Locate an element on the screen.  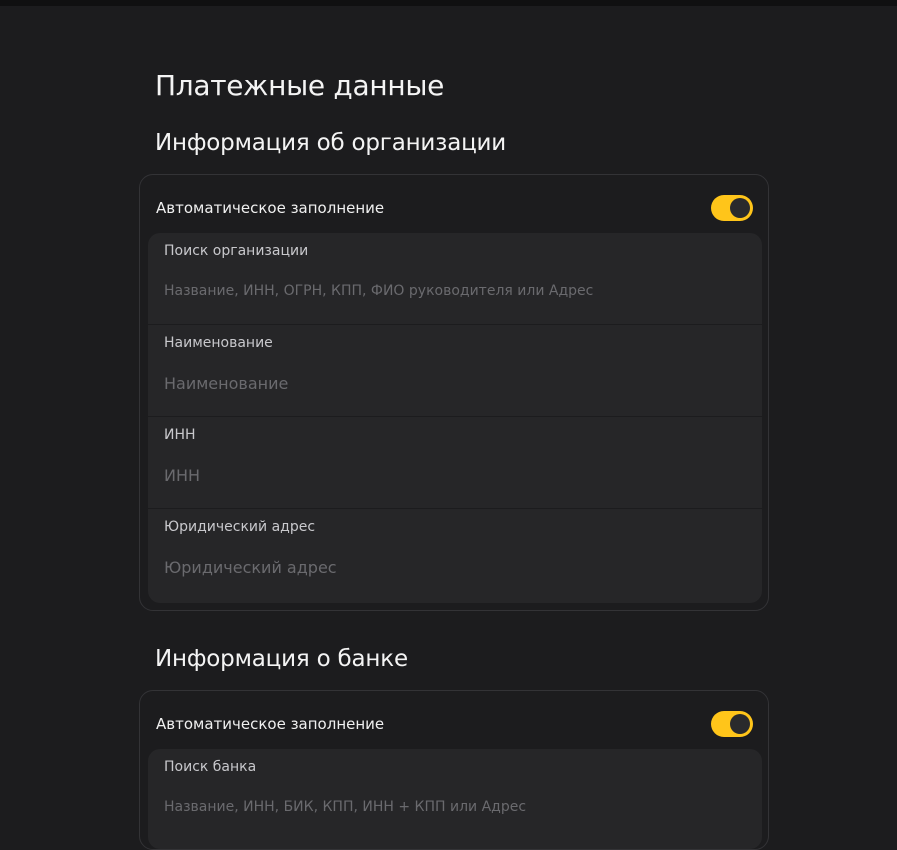
organization-inn-field: ИНН is located at coordinates (455, 463).